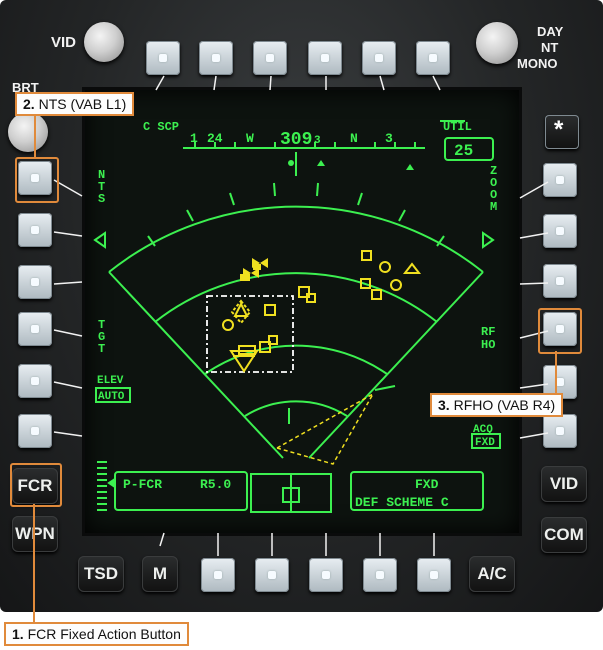  What do you see at coordinates (36, 485) in the screenshot?
I see `fcr-highlight` at bounding box center [36, 485].